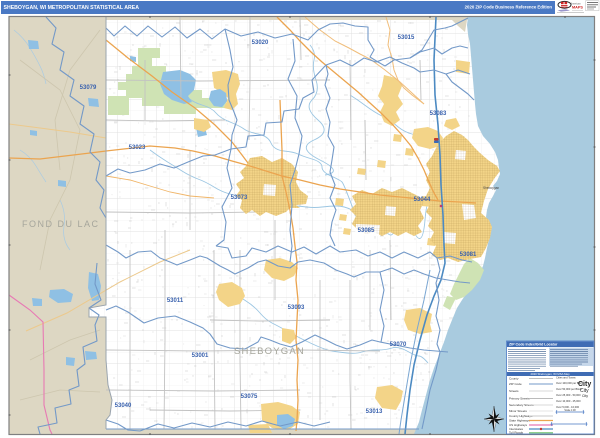 Image resolution: width=600 pixels, height=438 pixels. What do you see at coordinates (175, 301) in the screenshot?
I see `svg-text: 53011` at bounding box center [175, 301].